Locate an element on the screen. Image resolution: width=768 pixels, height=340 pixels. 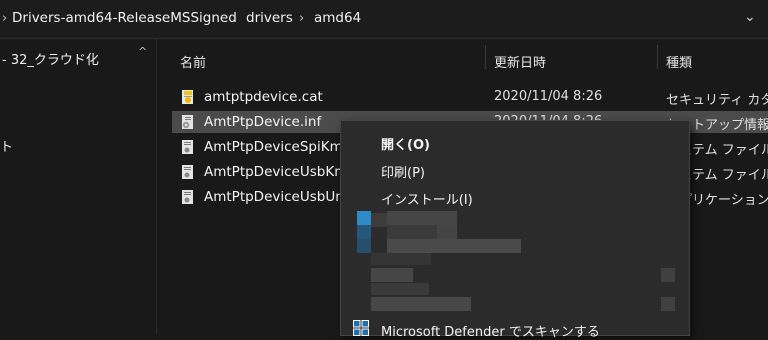
file-type: セキュリティ カタログ is located at coordinates (717, 100).